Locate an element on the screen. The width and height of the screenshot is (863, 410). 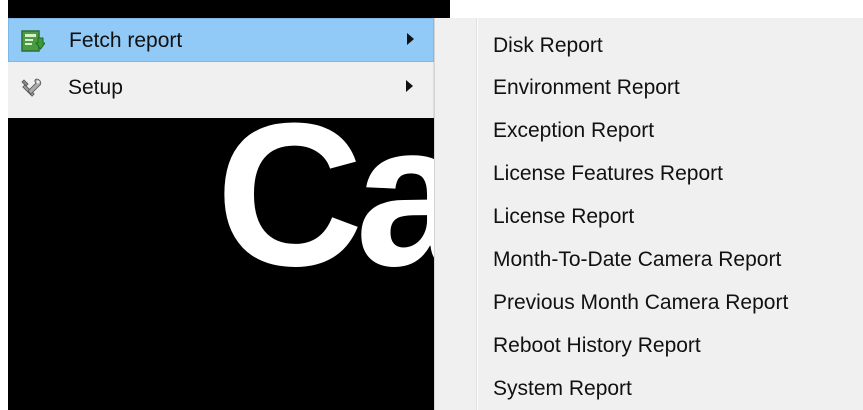
submenu-item-label: Month-To-Date Camera Report is located at coordinates (637, 259).